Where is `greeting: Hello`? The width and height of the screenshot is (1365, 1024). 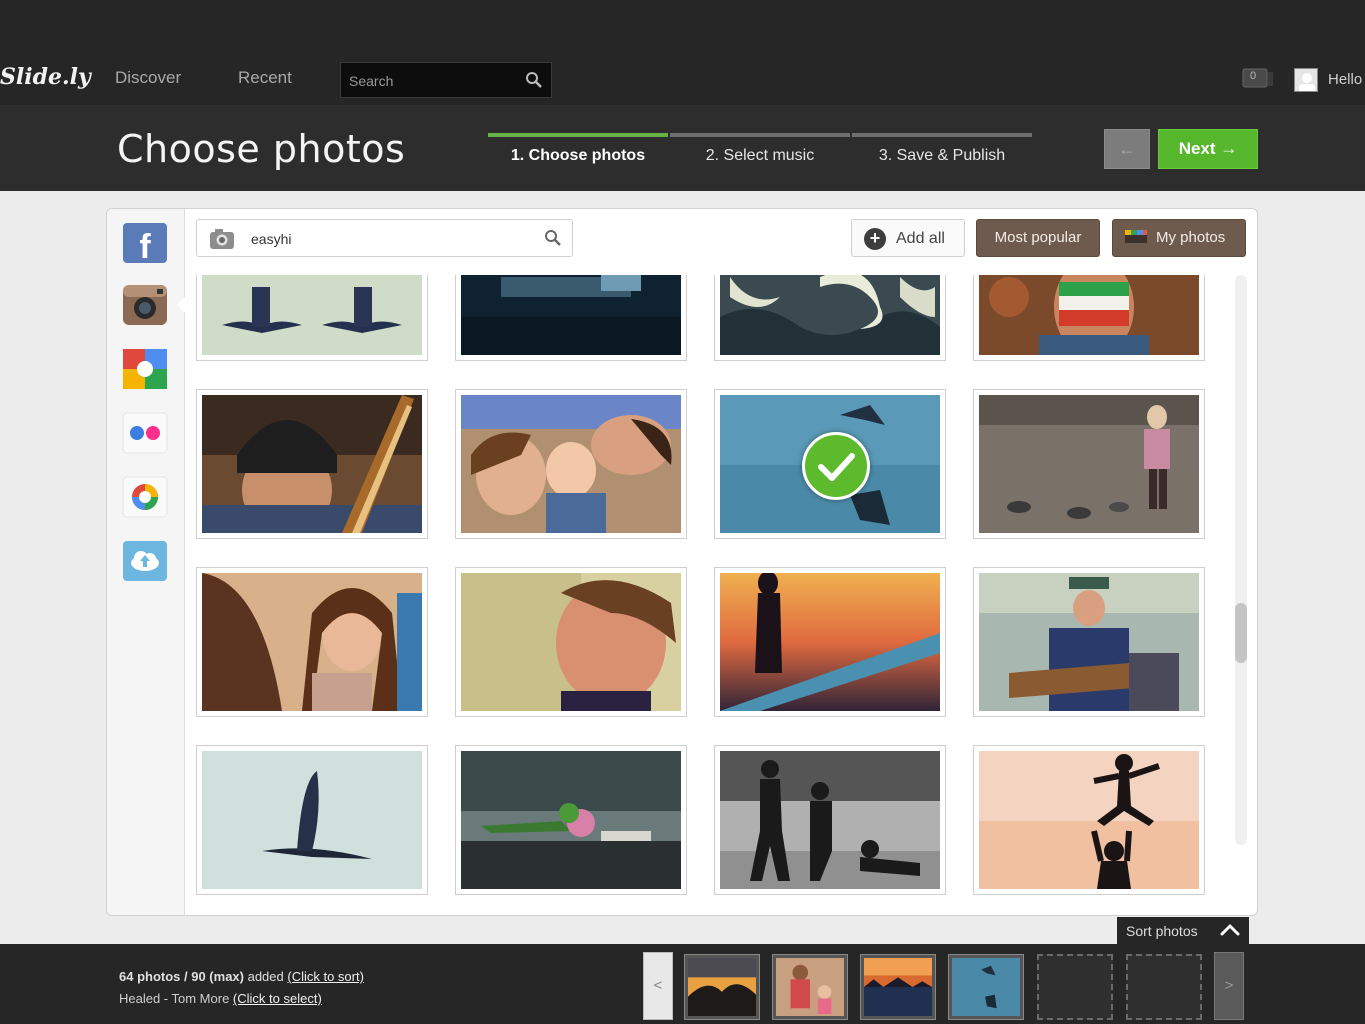
greeting: Hello is located at coordinates (1345, 79).